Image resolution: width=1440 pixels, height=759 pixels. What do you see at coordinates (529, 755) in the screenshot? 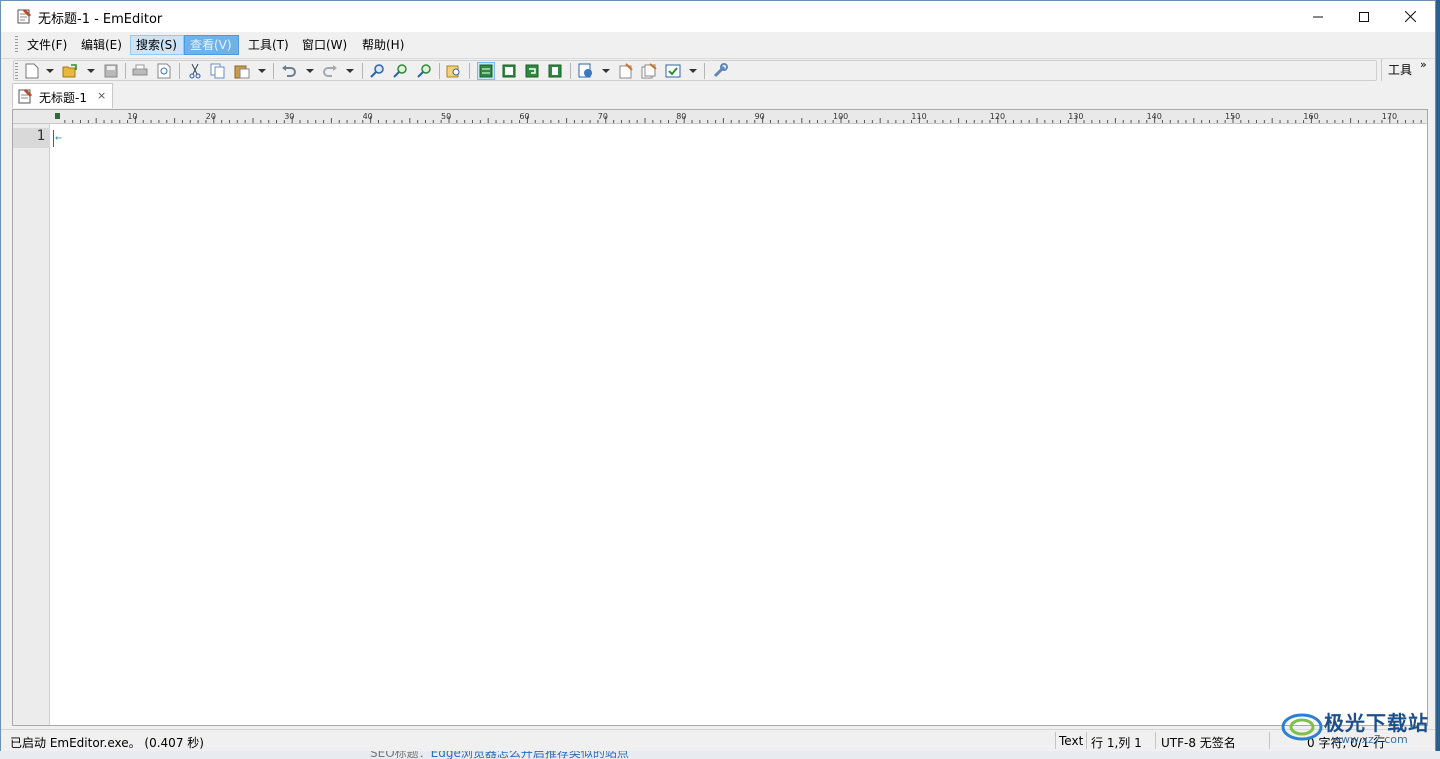
I see `background-snippet-link: Edge浏览器怎么开启推荐类似的站点` at bounding box center [529, 755].